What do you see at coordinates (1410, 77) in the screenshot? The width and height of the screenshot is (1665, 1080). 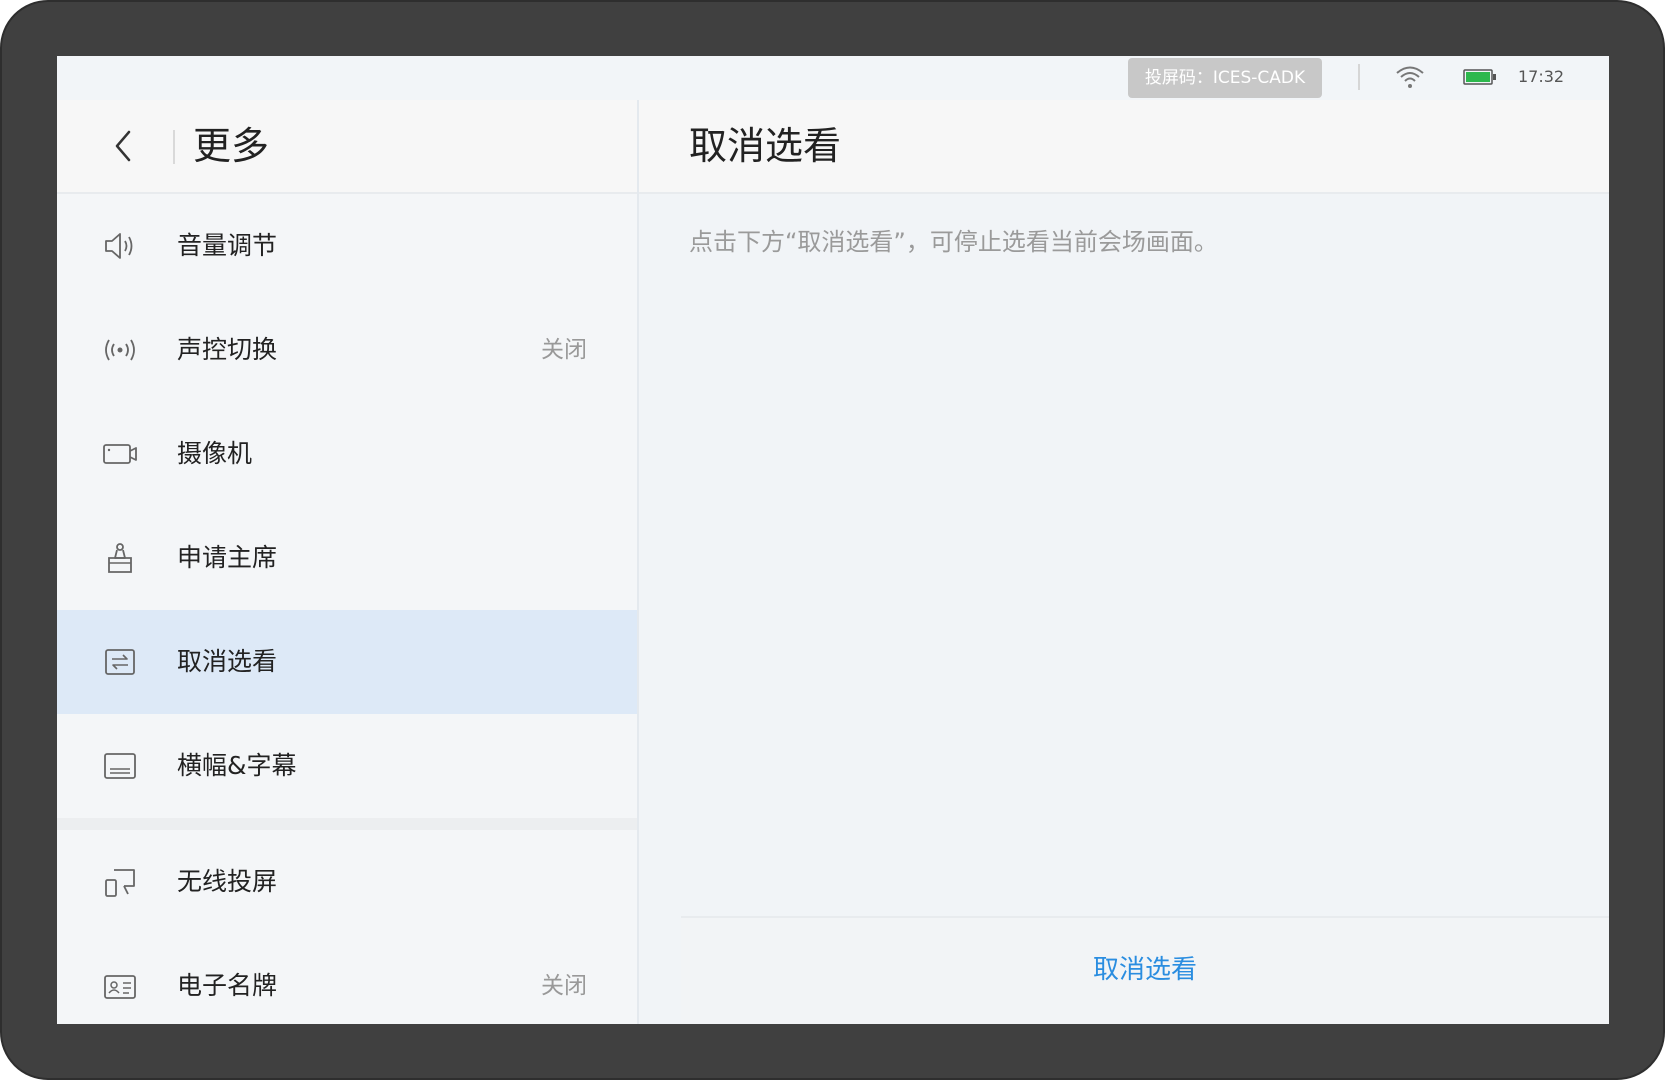 I see `wifi-icon` at bounding box center [1410, 77].